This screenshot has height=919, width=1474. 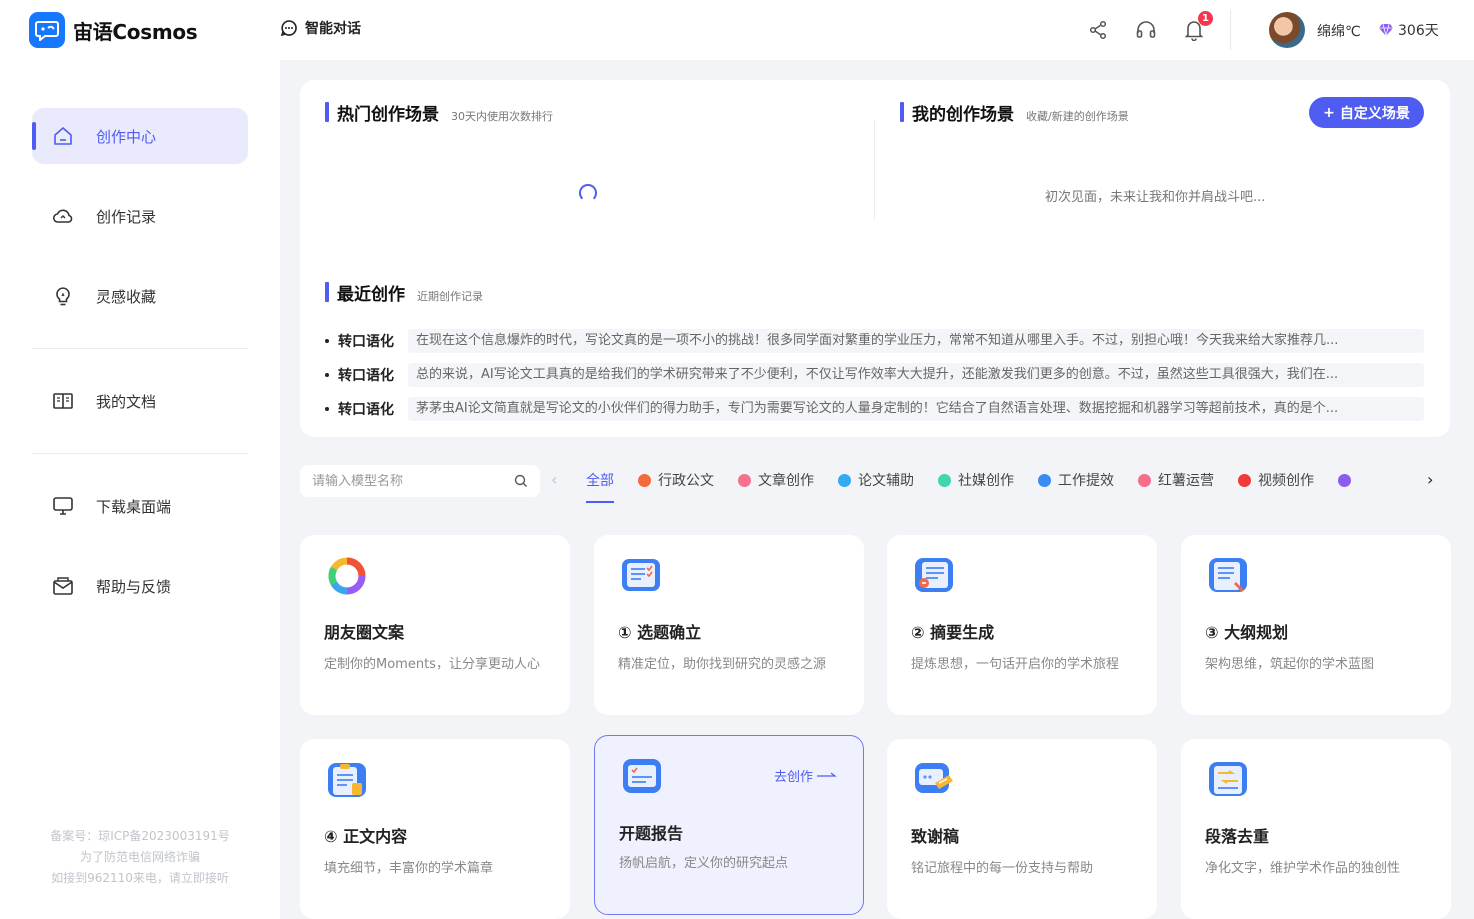 I want to click on scene-card: ① 选题确立 精准定位，助你找到研究的灵感之源, so click(x=729, y=625).